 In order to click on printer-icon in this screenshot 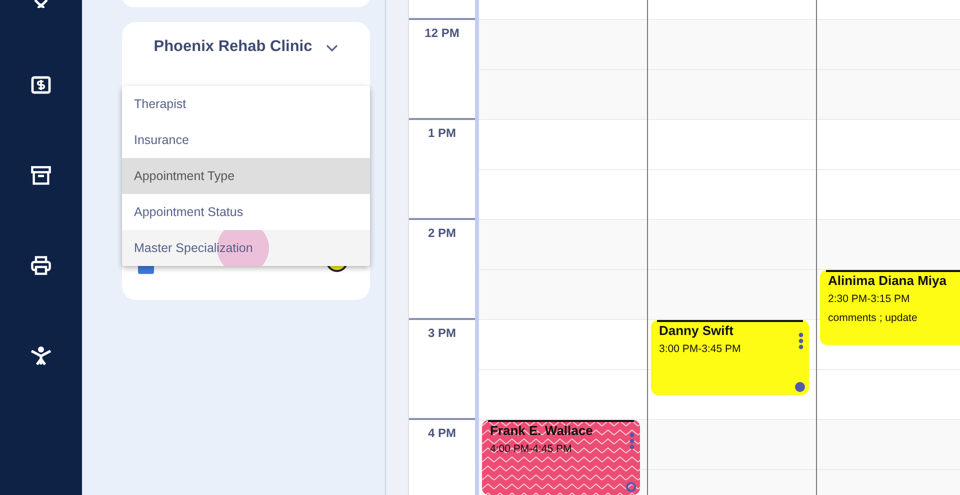, I will do `click(41, 265)`.